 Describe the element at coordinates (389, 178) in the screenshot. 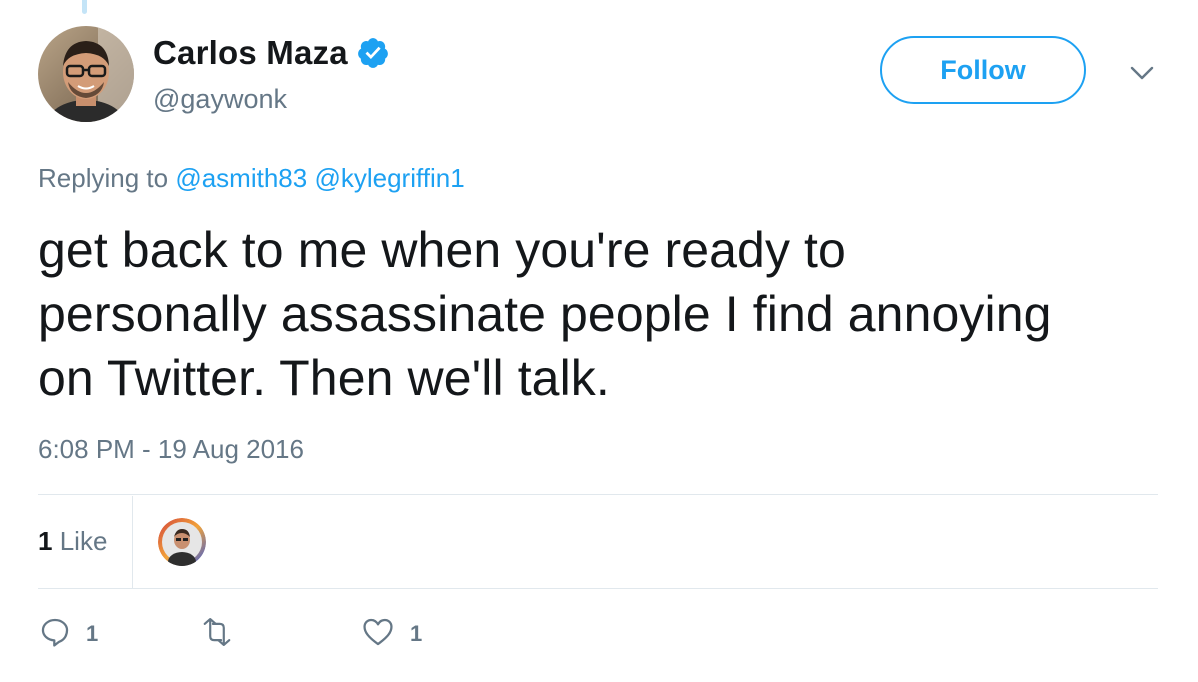

I see `reply-mention-link: @kylegriffin1` at that location.